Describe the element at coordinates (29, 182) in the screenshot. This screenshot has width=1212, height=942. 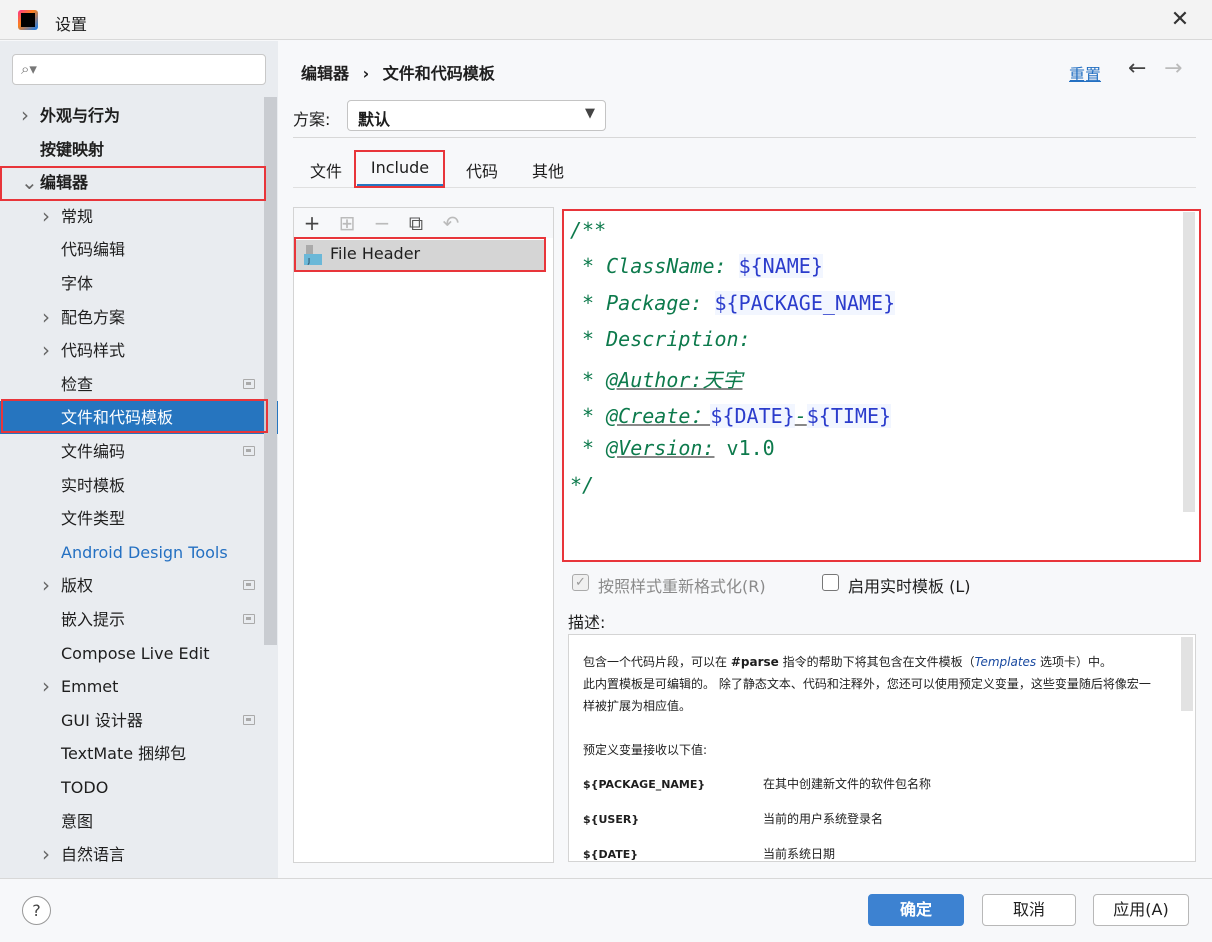
I see `chevron-down-icon: ⌄` at that location.